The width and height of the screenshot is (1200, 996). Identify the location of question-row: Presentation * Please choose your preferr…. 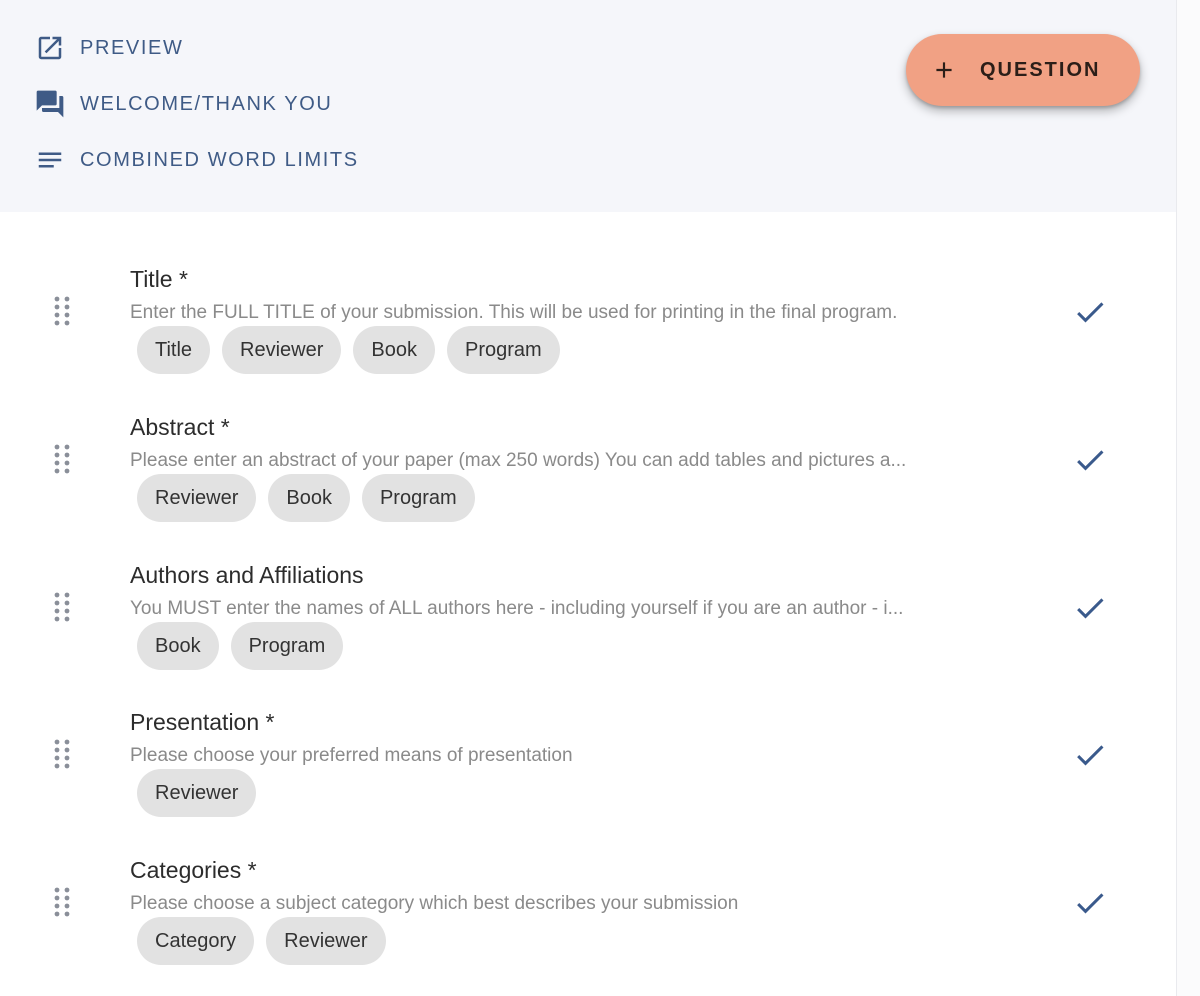
(588, 765).